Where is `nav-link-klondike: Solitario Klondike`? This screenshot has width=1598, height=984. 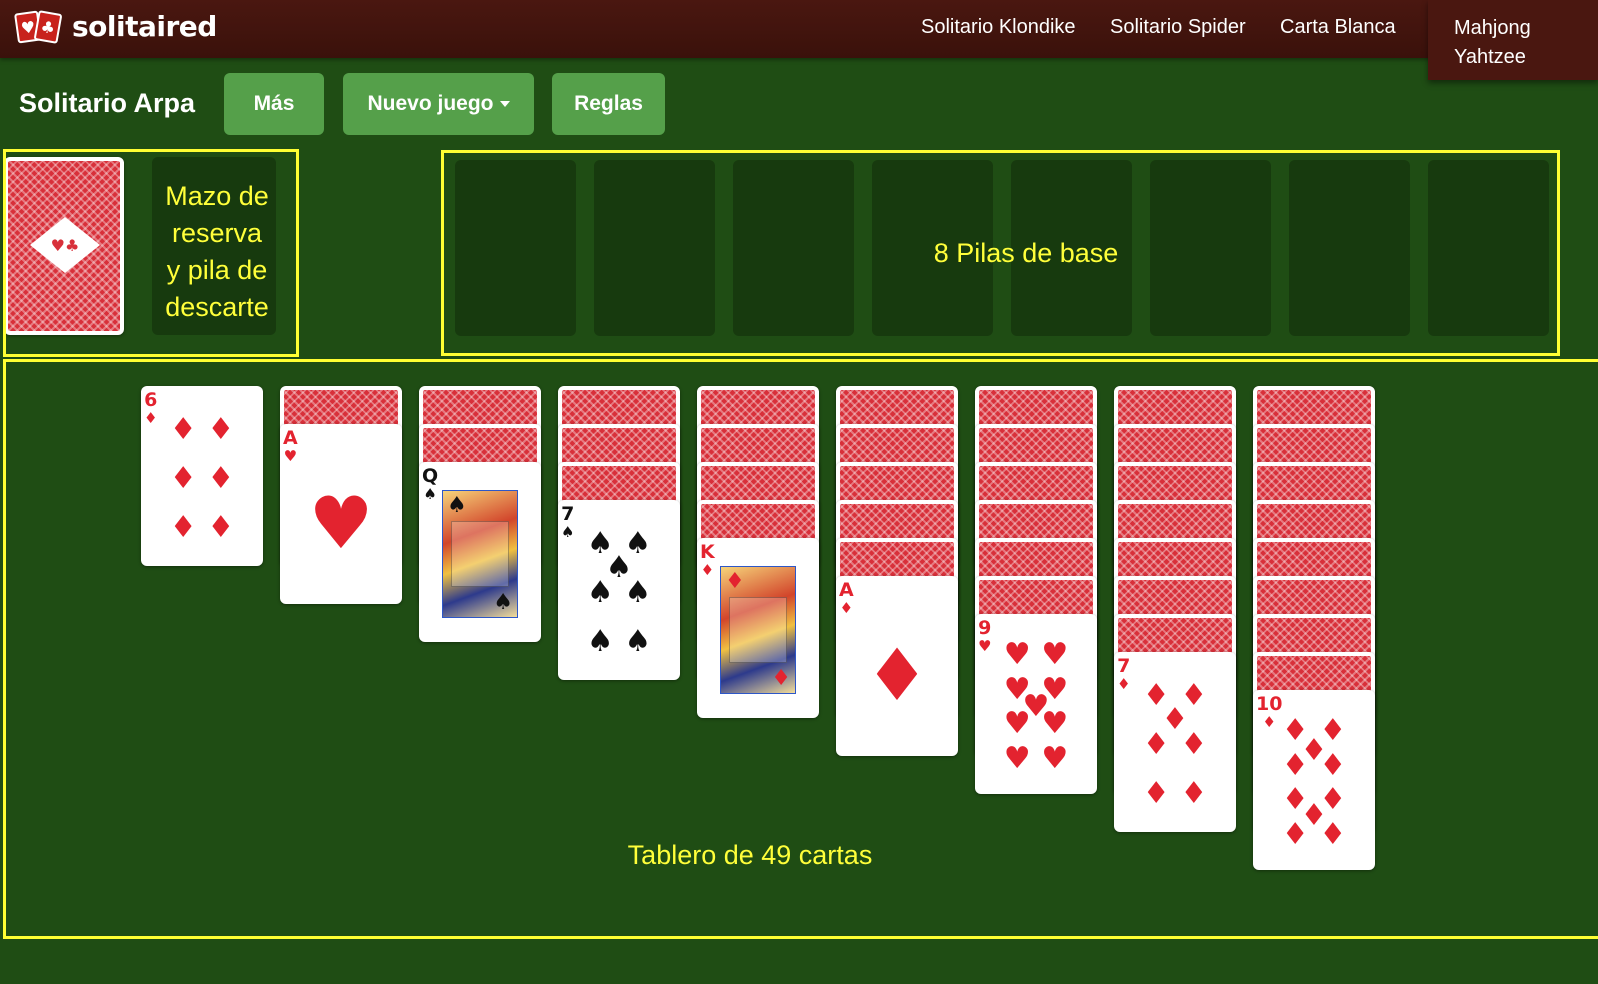 nav-link-klondike: Solitario Klondike is located at coordinates (998, 27).